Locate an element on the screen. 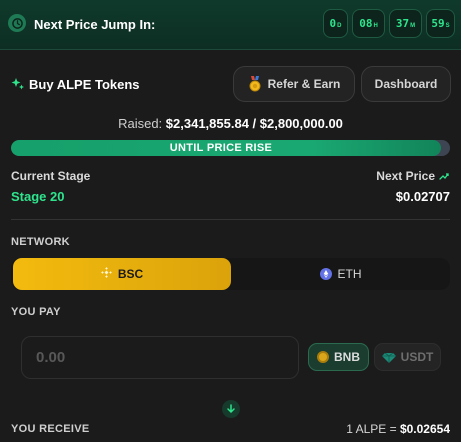 This screenshot has height=442, width=461. raised-amount: $2,341,855.84 / $2,800,000.00 is located at coordinates (254, 123).